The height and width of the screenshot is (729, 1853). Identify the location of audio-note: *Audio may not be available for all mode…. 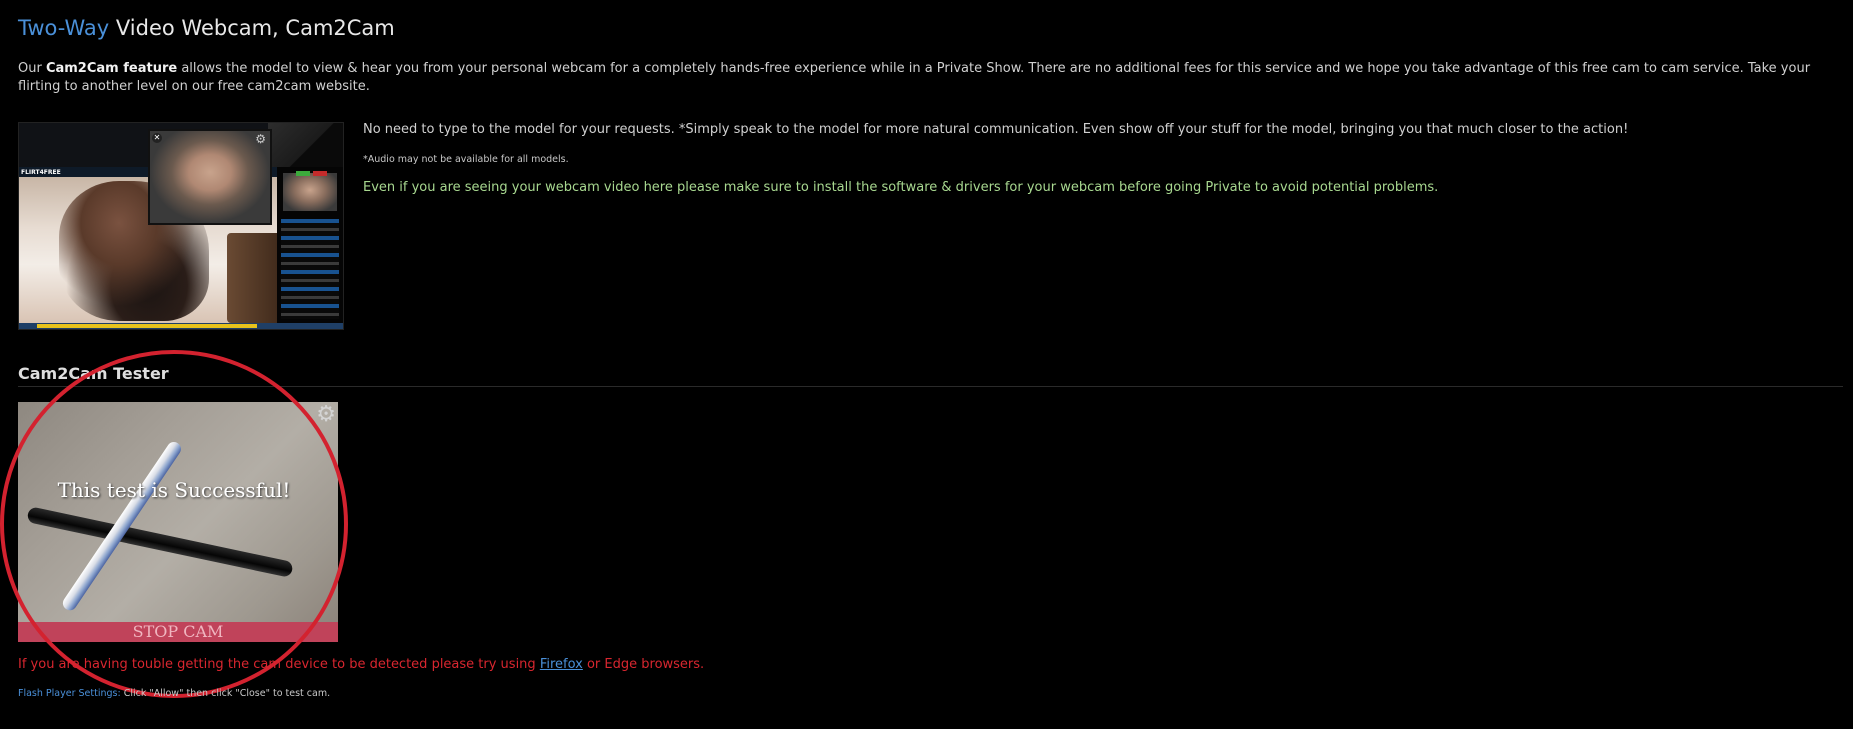
(466, 159).